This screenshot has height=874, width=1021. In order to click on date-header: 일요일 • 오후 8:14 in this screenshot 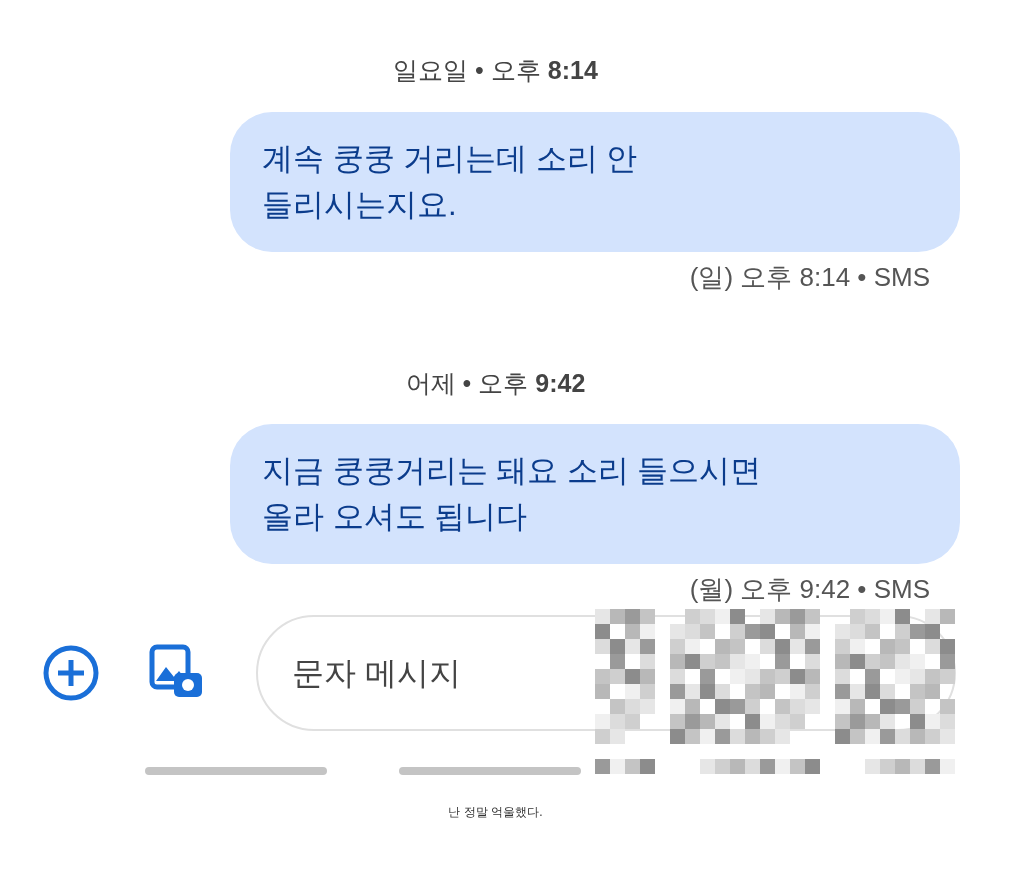, I will do `click(495, 70)`.